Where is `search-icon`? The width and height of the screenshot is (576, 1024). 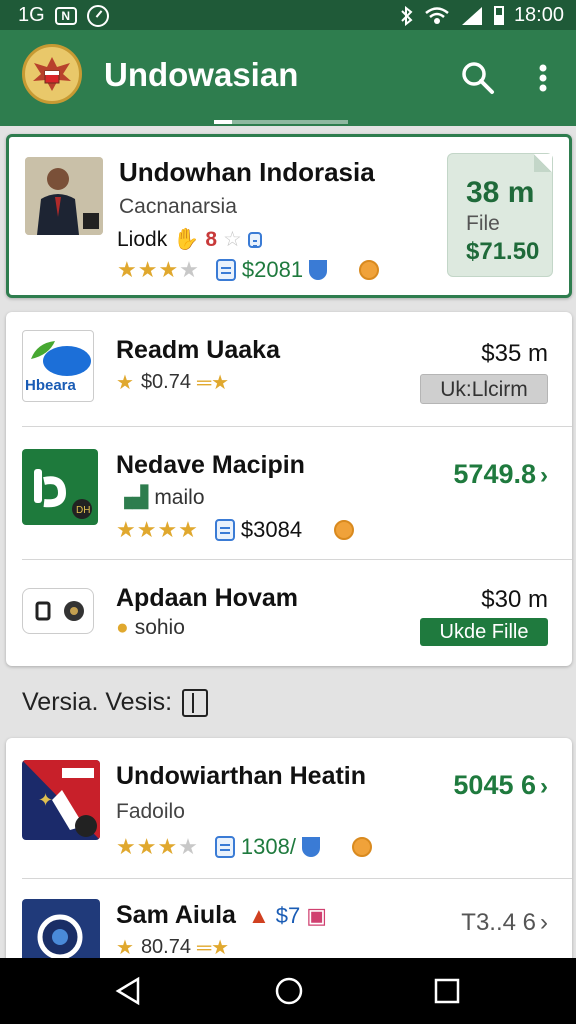 search-icon is located at coordinates (478, 78).